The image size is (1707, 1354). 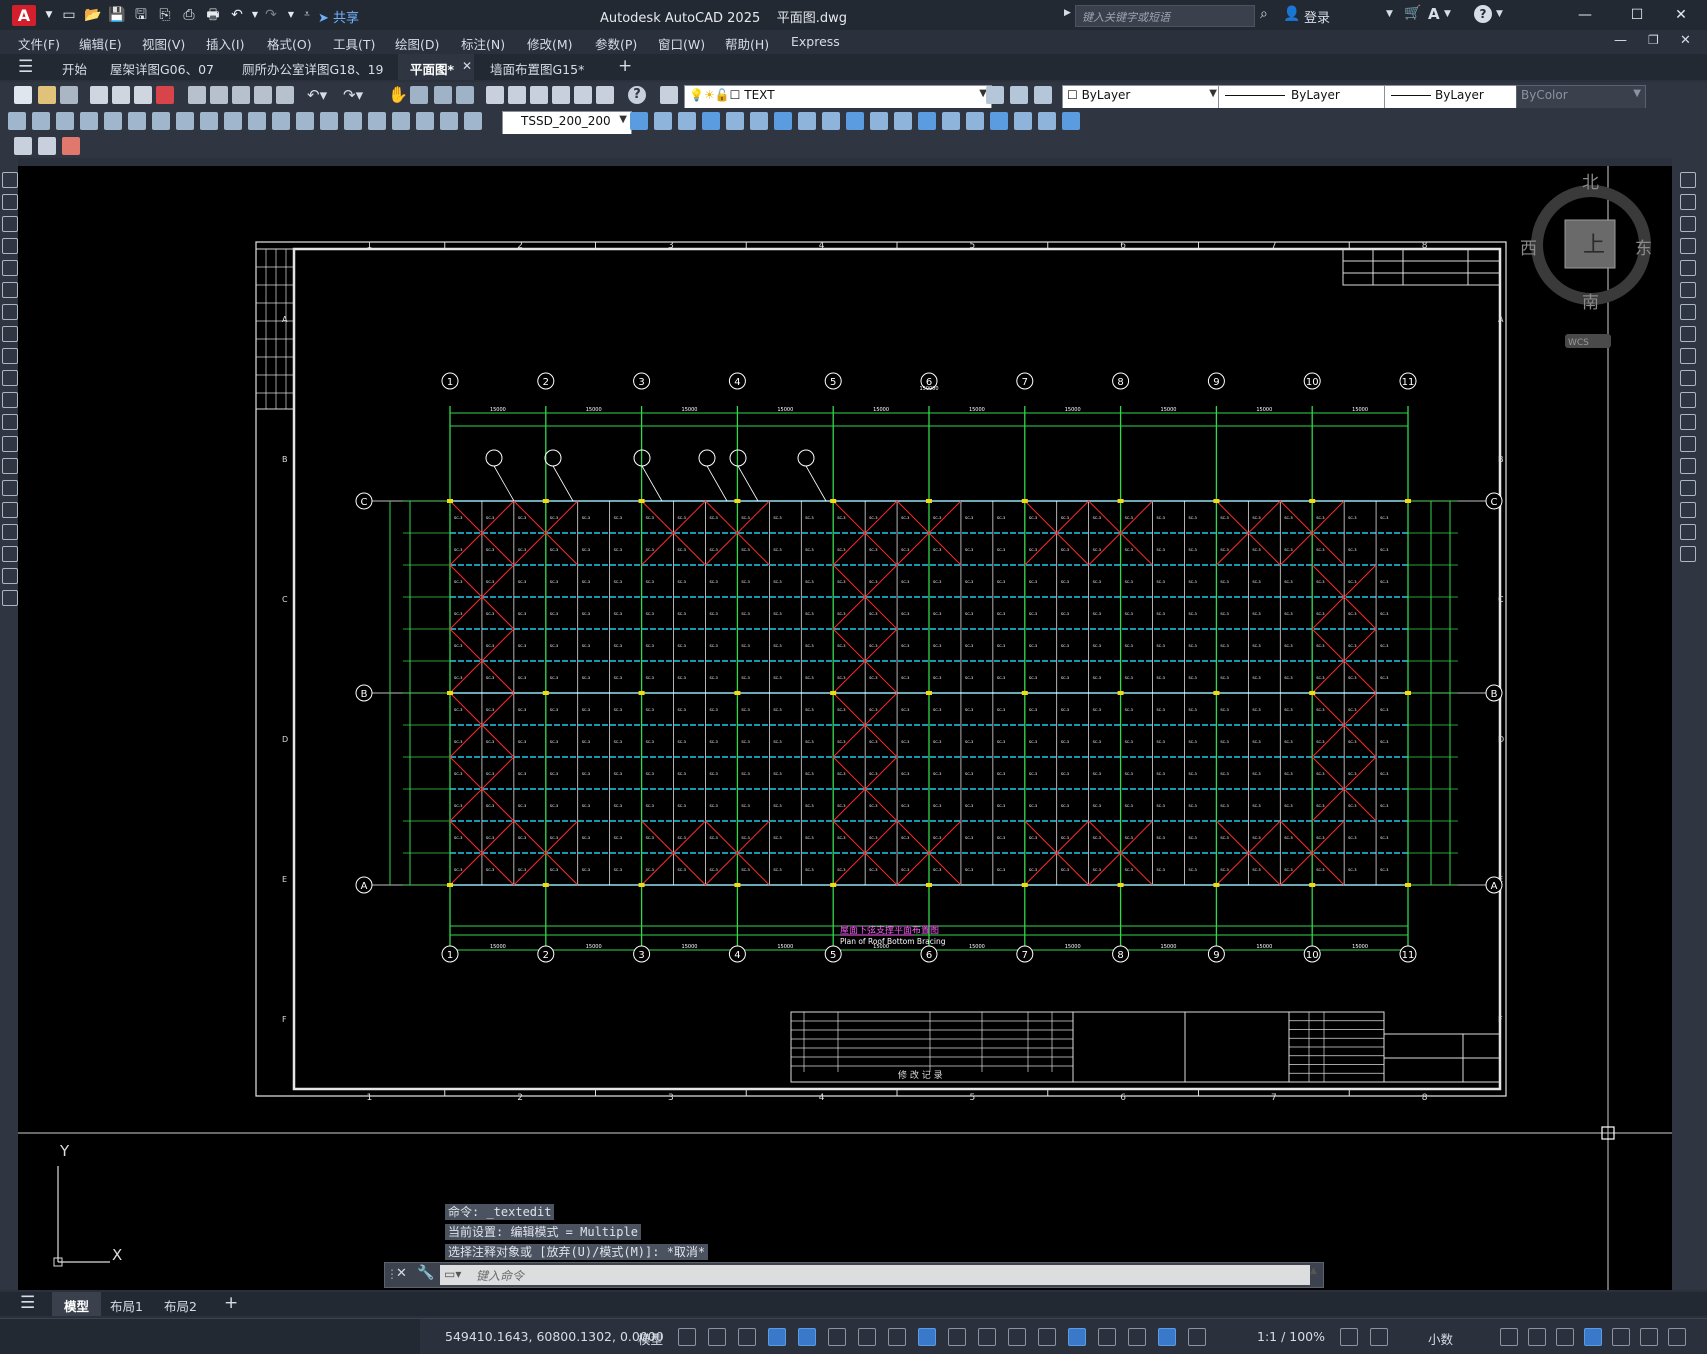 What do you see at coordinates (126, 1304) in the screenshot?
I see `tab-layout1: 布局1` at bounding box center [126, 1304].